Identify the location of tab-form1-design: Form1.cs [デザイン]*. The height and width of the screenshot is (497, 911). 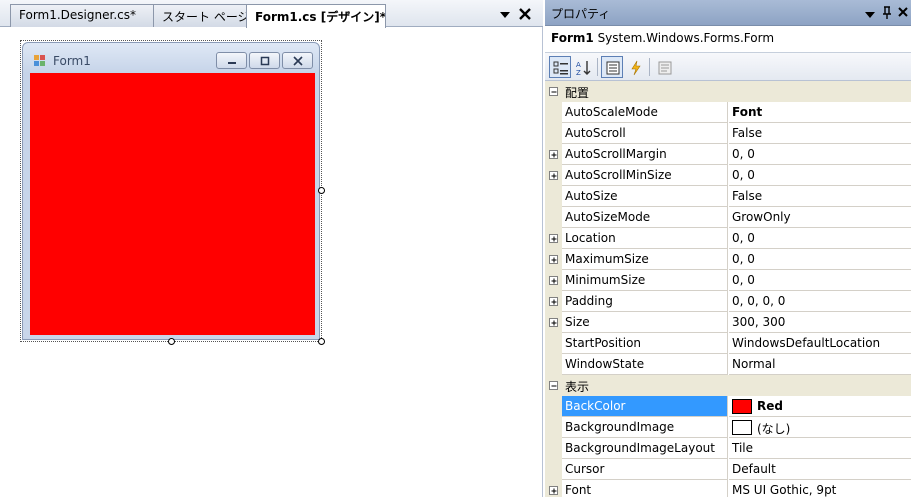
(316, 16).